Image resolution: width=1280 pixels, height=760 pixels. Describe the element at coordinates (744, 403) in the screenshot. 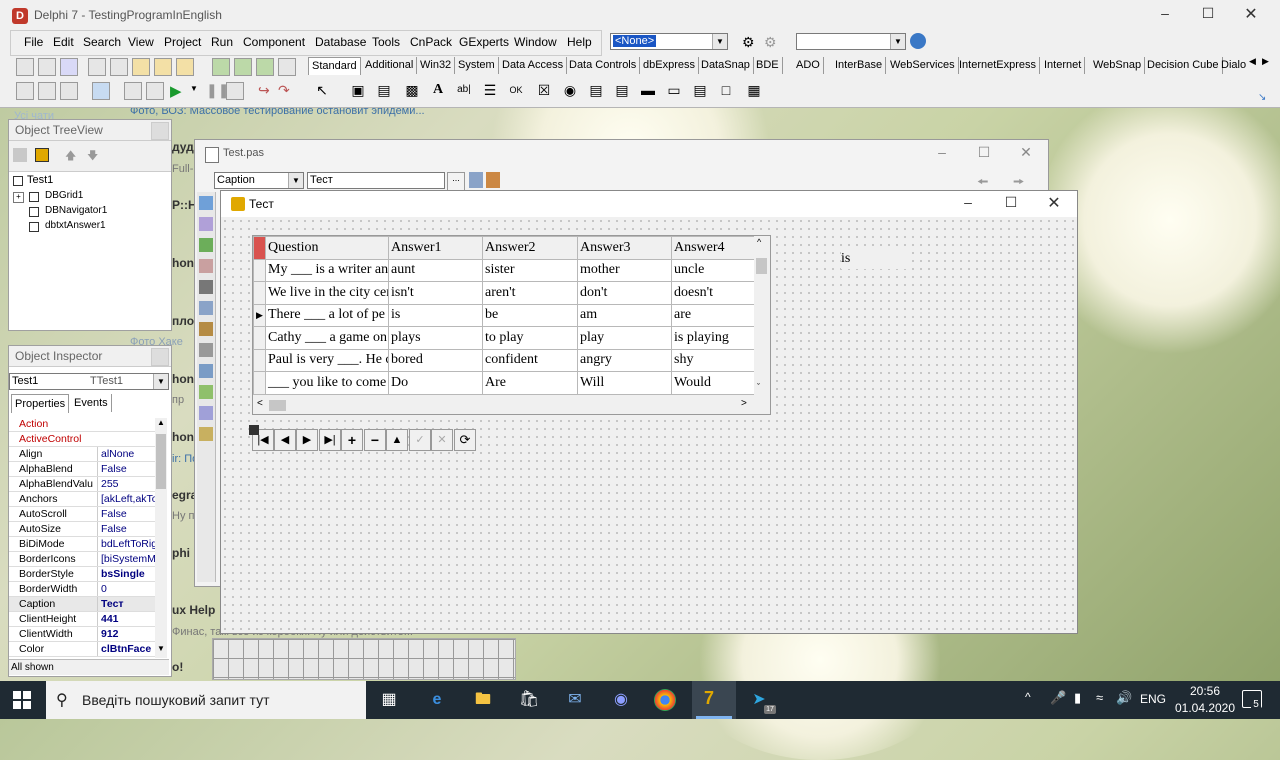

I see `scroll-right-icon: >` at that location.